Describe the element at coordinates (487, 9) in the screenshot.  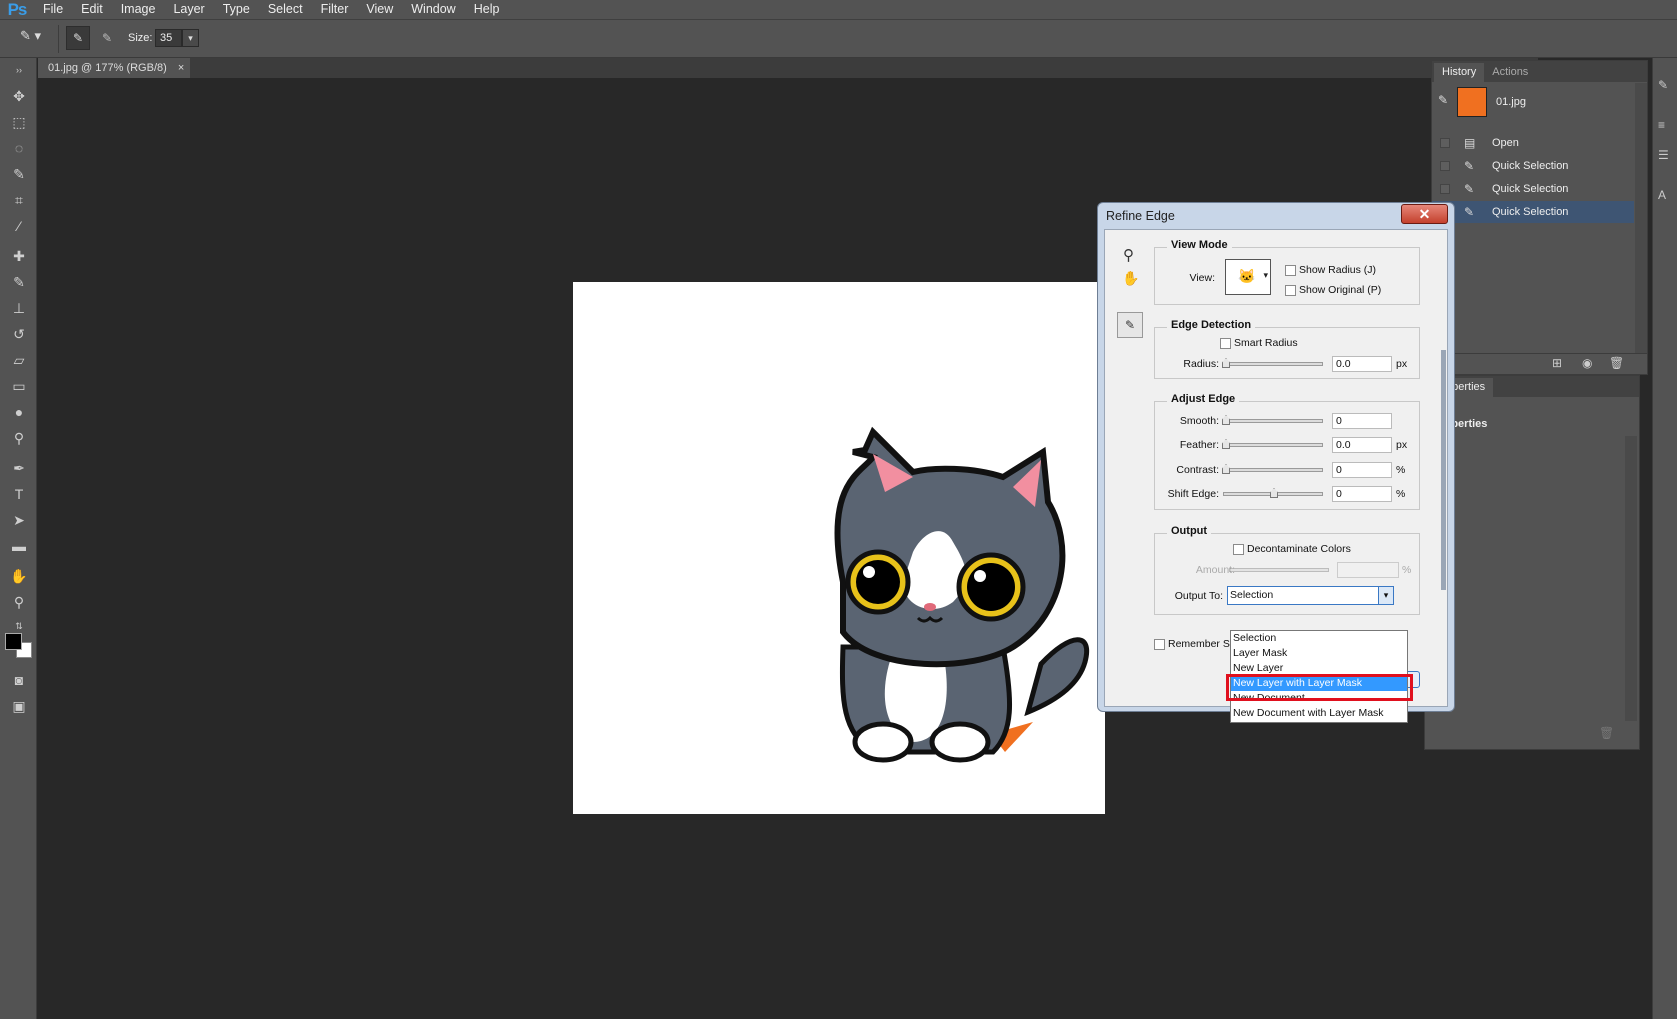
I see `menu-help: Help` at that location.